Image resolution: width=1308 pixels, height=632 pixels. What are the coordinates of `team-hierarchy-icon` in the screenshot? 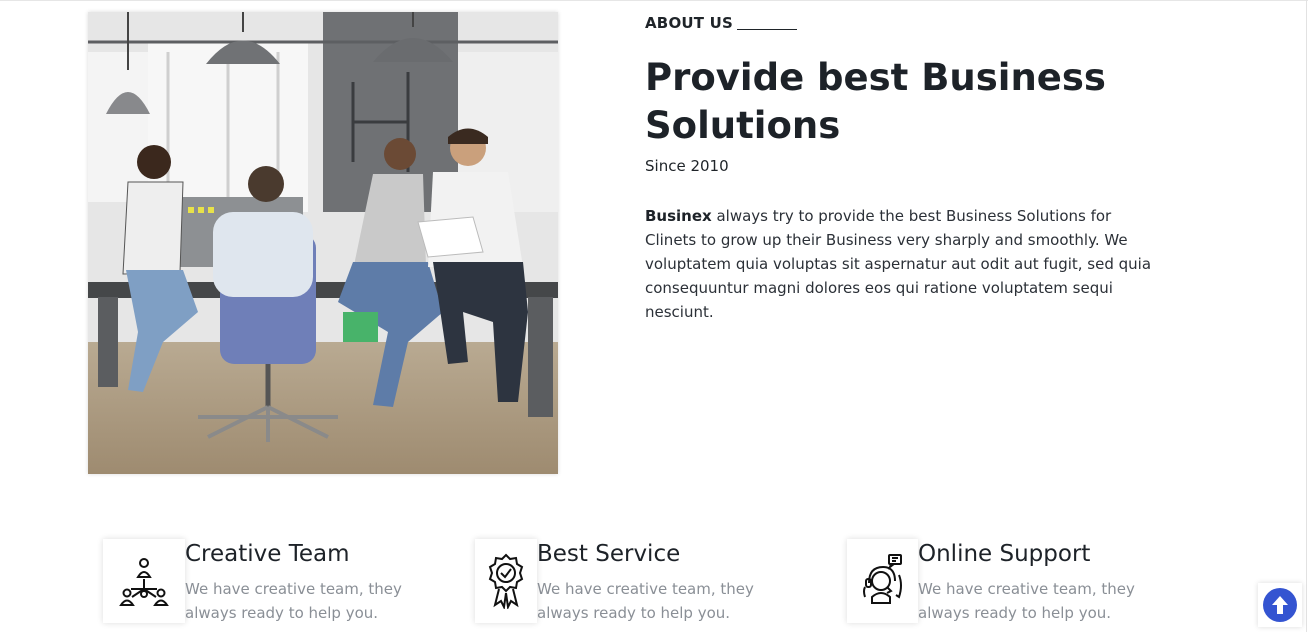 It's located at (144, 582).